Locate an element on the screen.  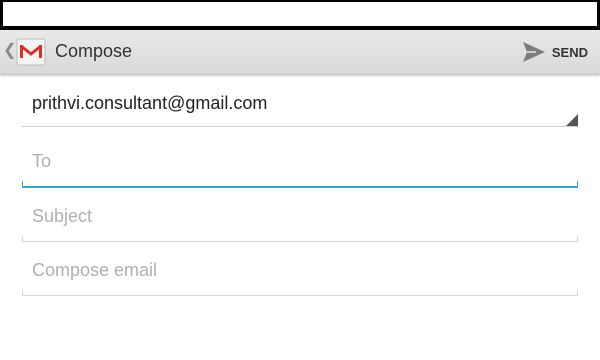
subject-underline is located at coordinates (300, 241).